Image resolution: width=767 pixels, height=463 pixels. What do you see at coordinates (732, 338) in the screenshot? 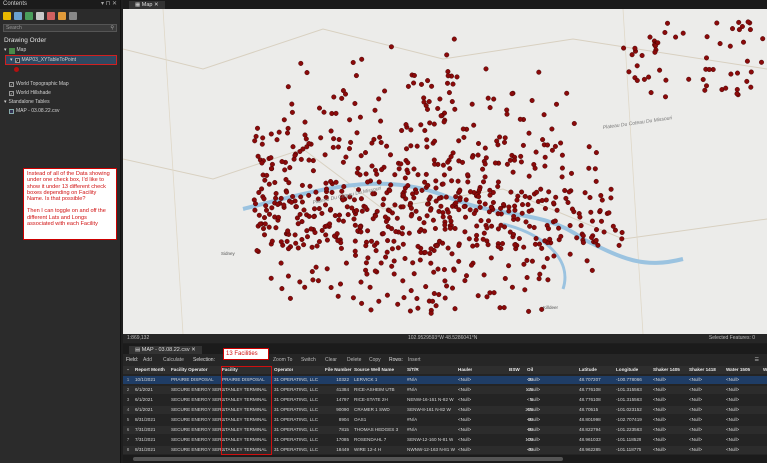
I see `selected-features-count: Selected Features: 0` at bounding box center [732, 338].